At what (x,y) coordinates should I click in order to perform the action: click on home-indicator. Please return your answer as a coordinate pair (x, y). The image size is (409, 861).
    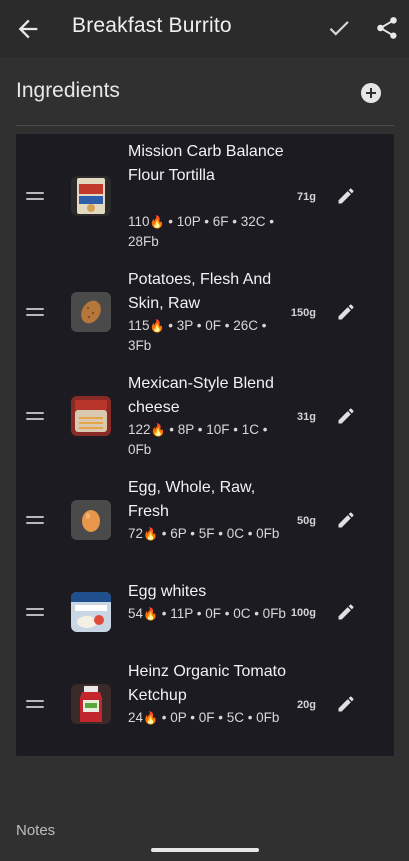
    Looking at the image, I should click on (205, 850).